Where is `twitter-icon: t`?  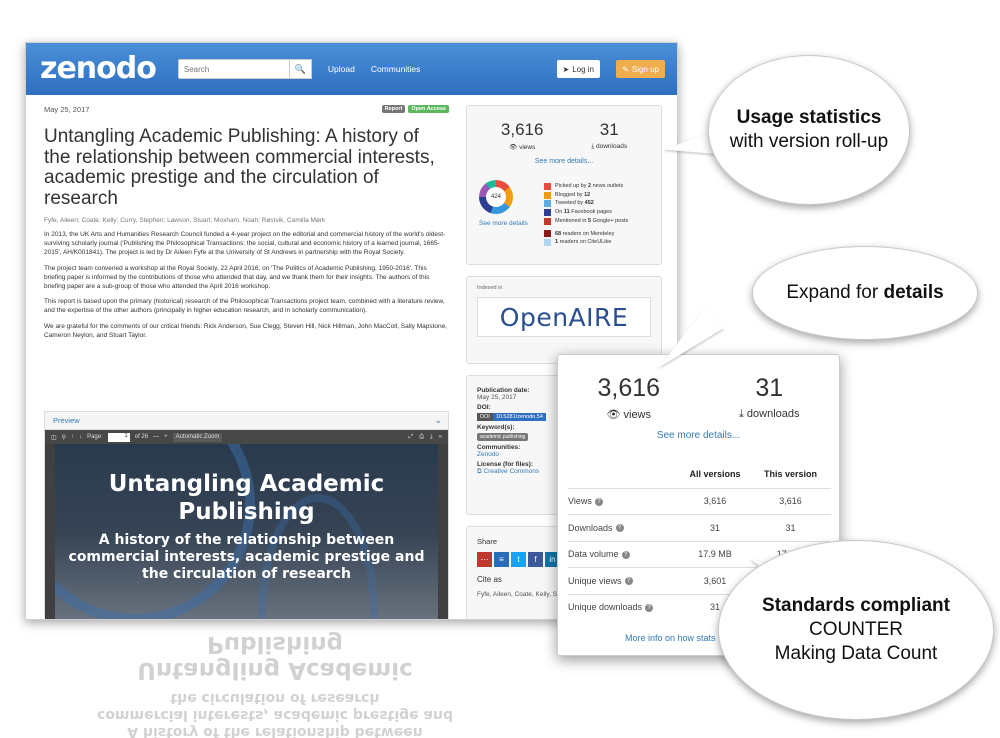
twitter-icon: t is located at coordinates (518, 559).